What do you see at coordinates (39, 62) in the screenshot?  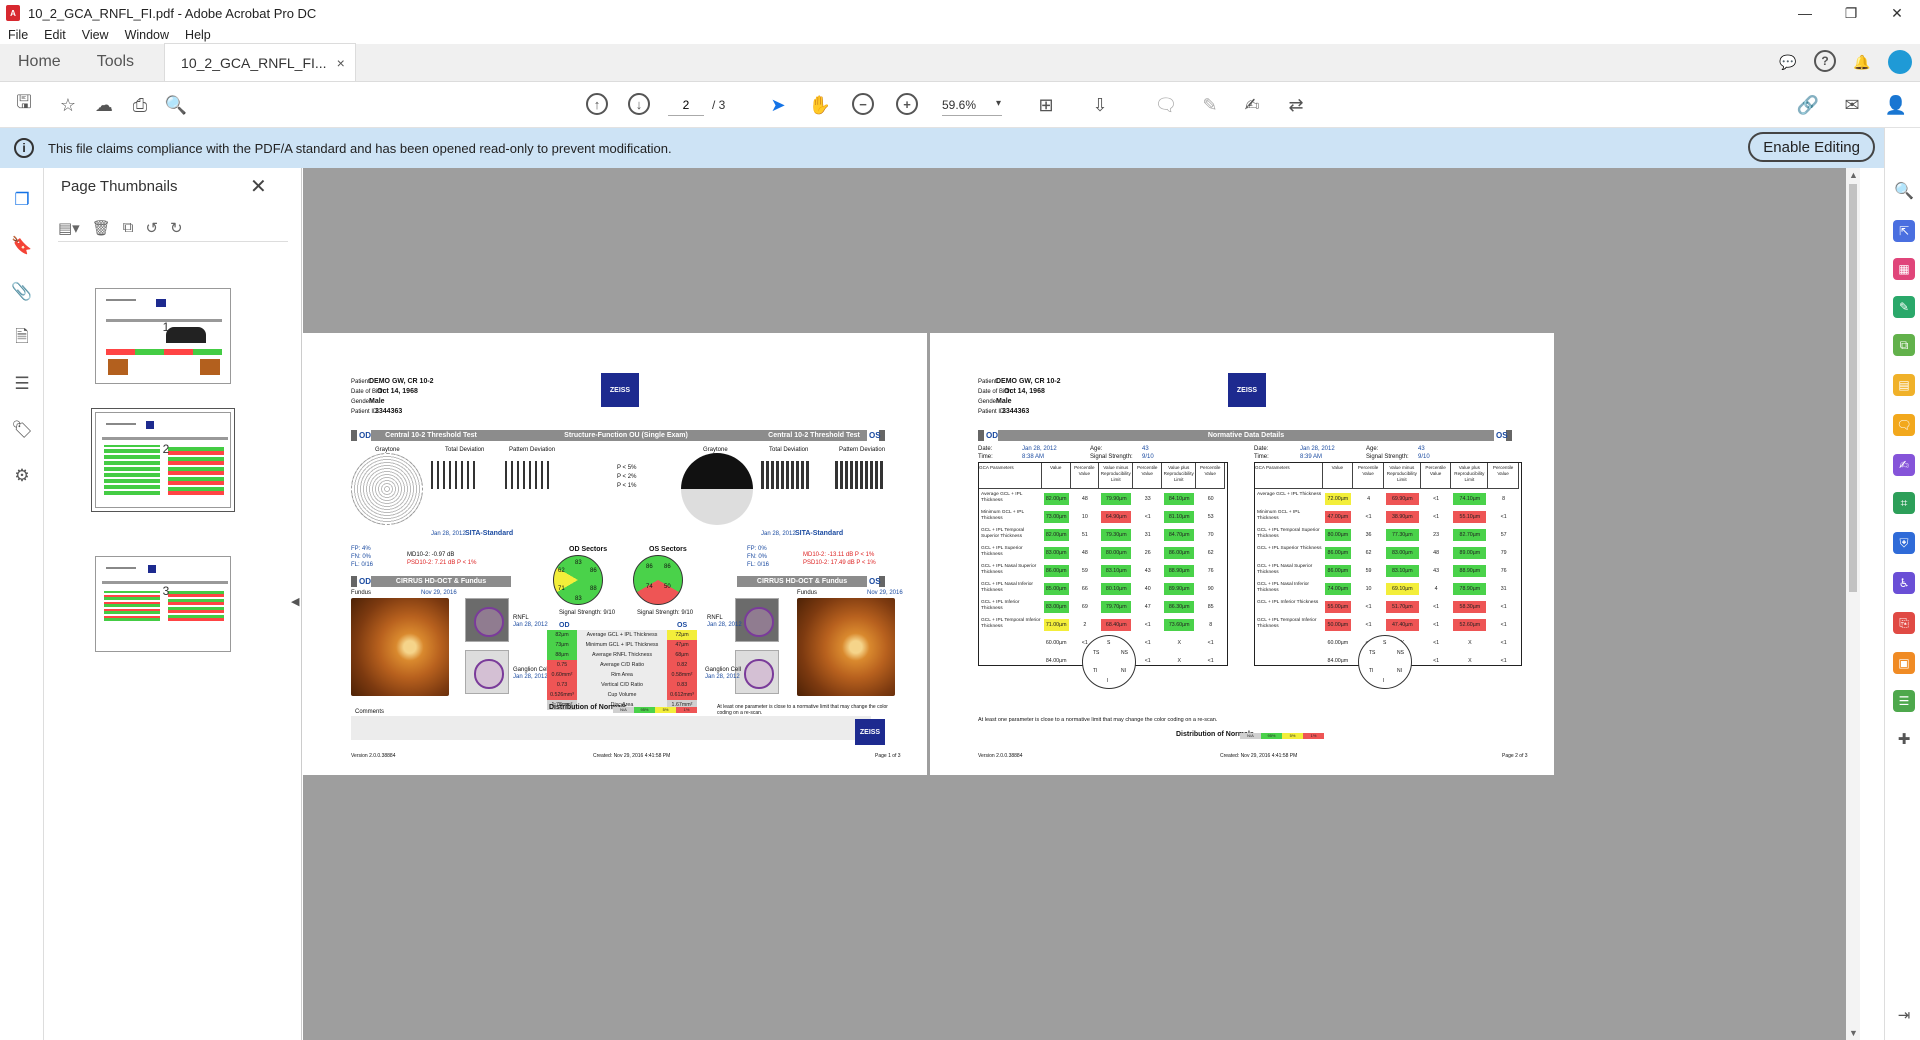 I see `tab-home: Home` at bounding box center [39, 62].